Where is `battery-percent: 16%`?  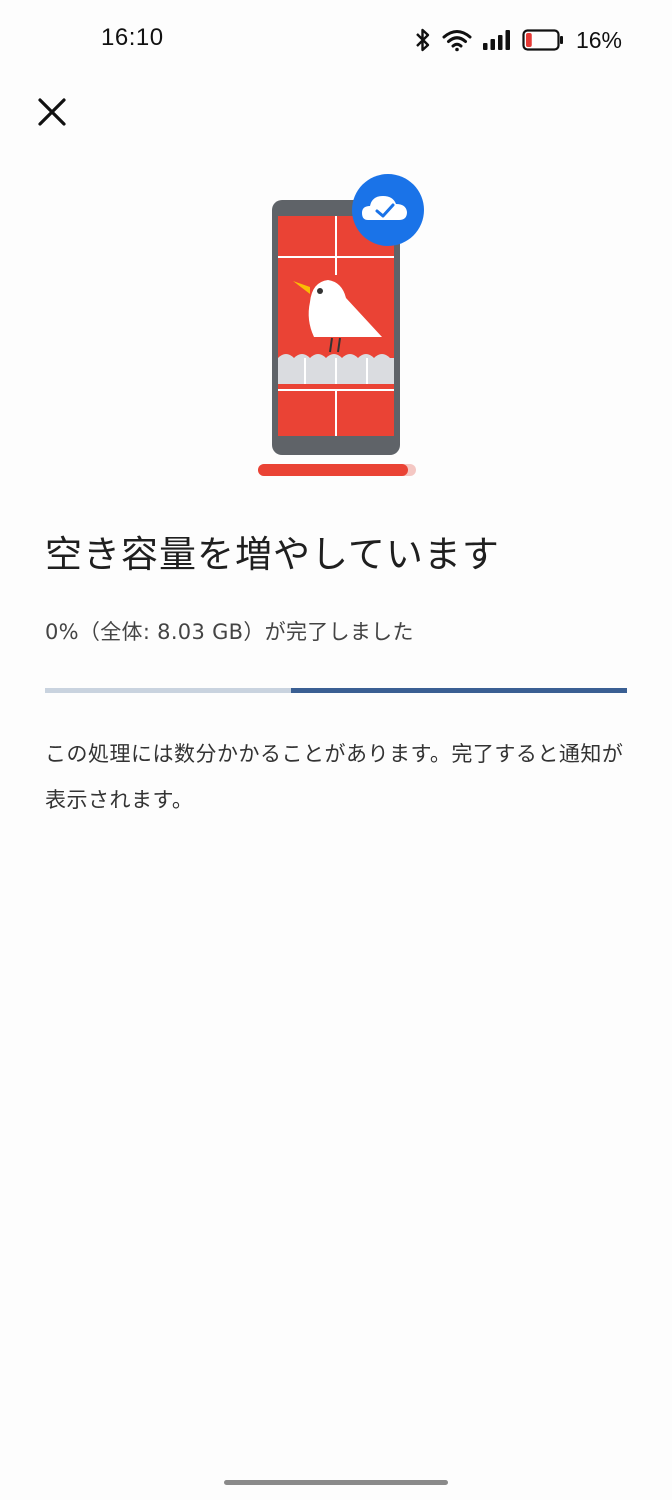 battery-percent: 16% is located at coordinates (598, 39).